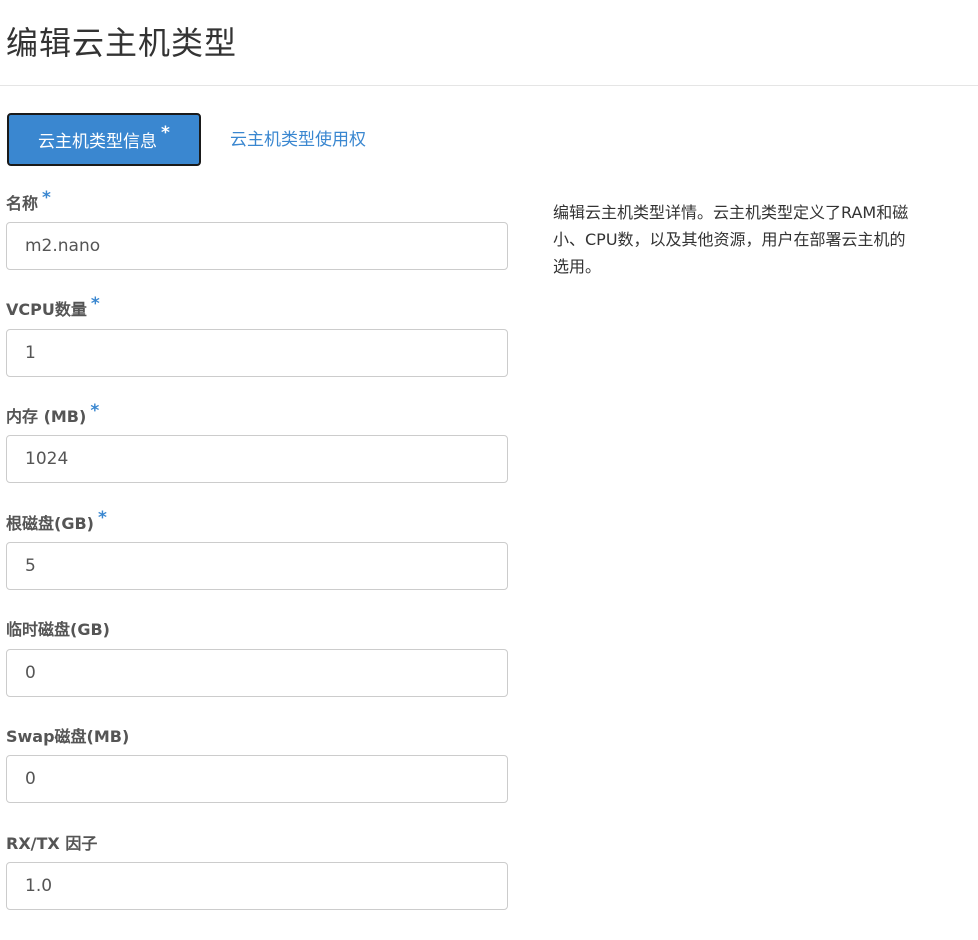 The image size is (978, 940). What do you see at coordinates (22, 203) in the screenshot?
I see `name-label-text: 名称` at bounding box center [22, 203].